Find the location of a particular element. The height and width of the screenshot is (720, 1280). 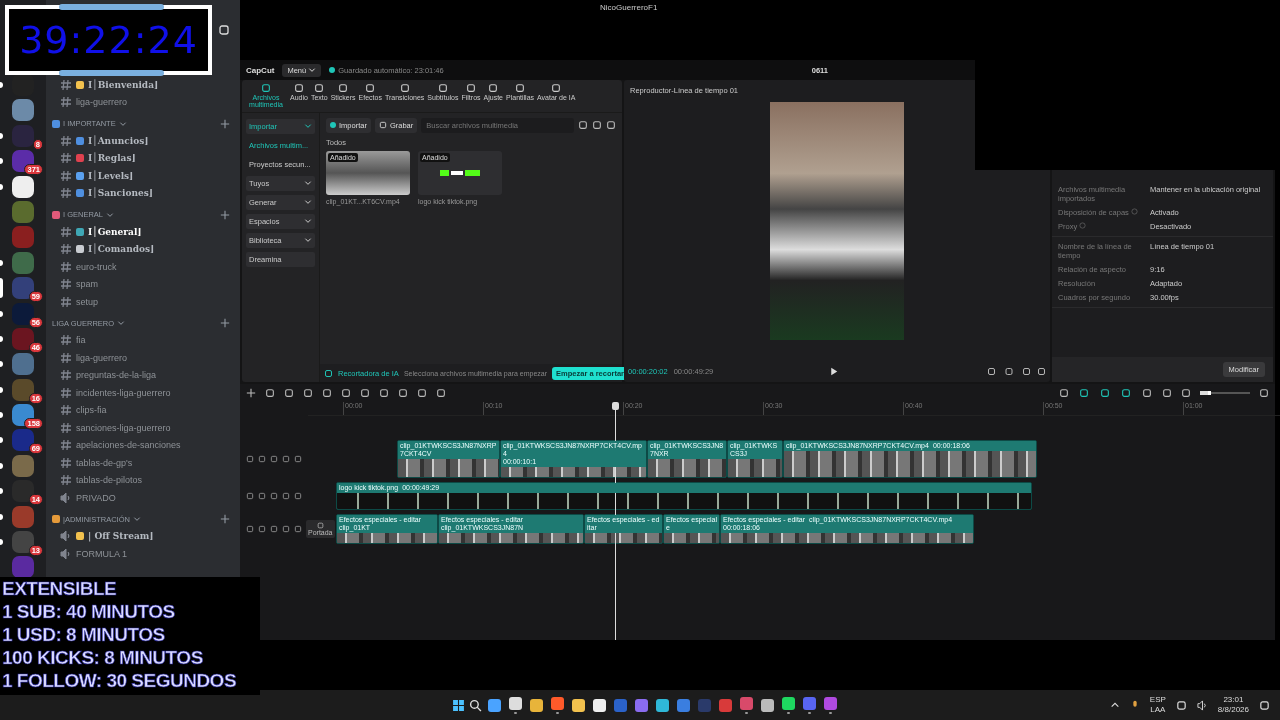

search-icon is located at coordinates (475, 705).